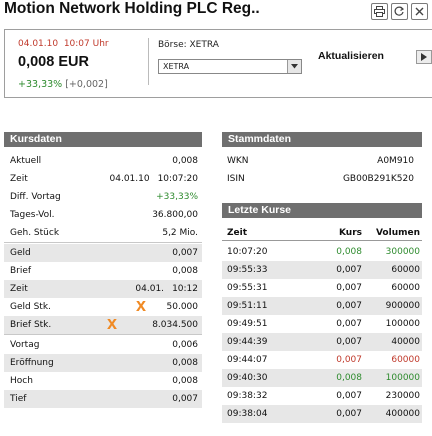  What do you see at coordinates (104, 161) in the screenshot?
I see `kursdaten-row: Aktuell 0,008` at bounding box center [104, 161].